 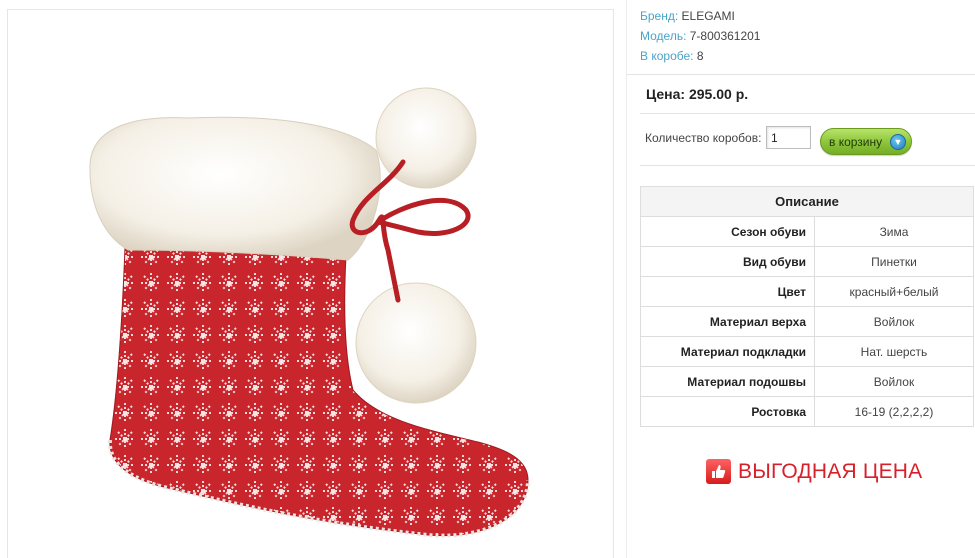 I want to click on description-header-row: Описание, so click(x=807, y=201).